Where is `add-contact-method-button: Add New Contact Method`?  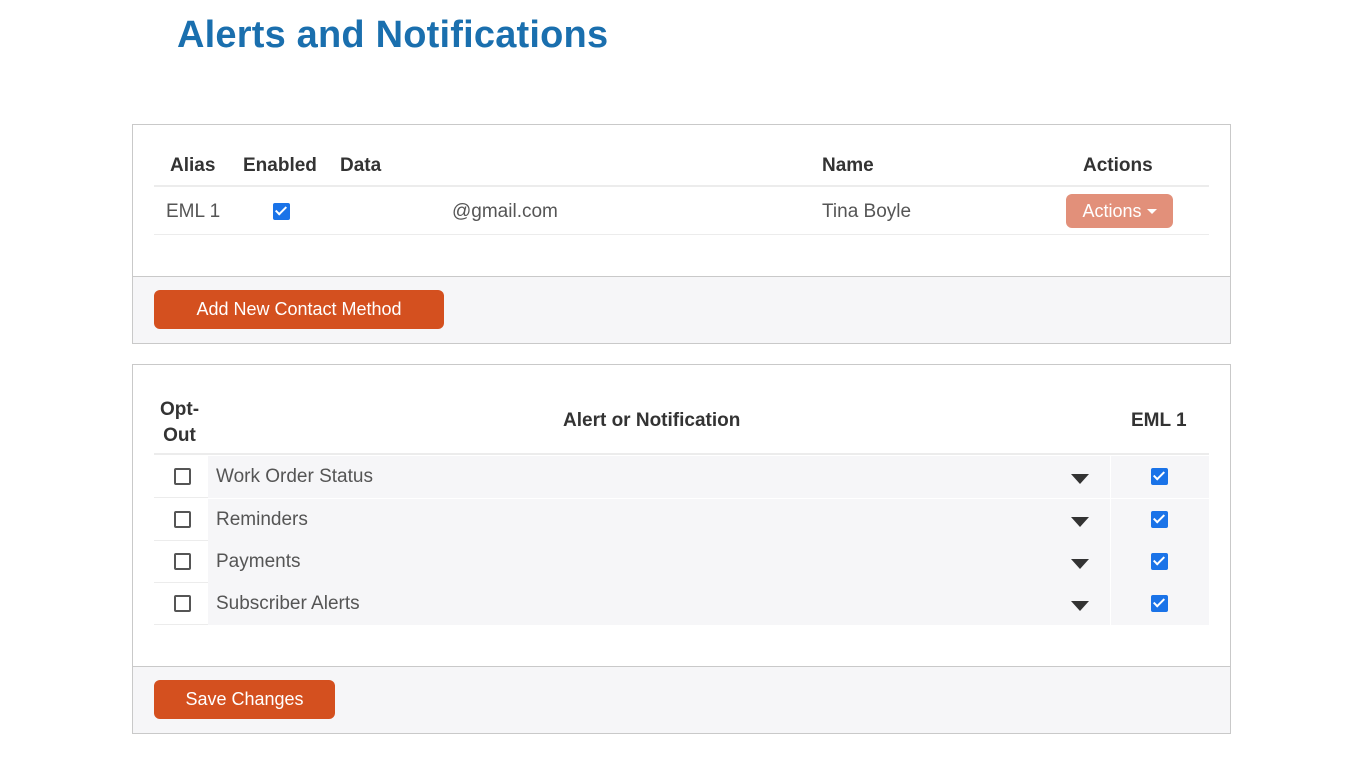 add-contact-method-button: Add New Contact Method is located at coordinates (299, 309).